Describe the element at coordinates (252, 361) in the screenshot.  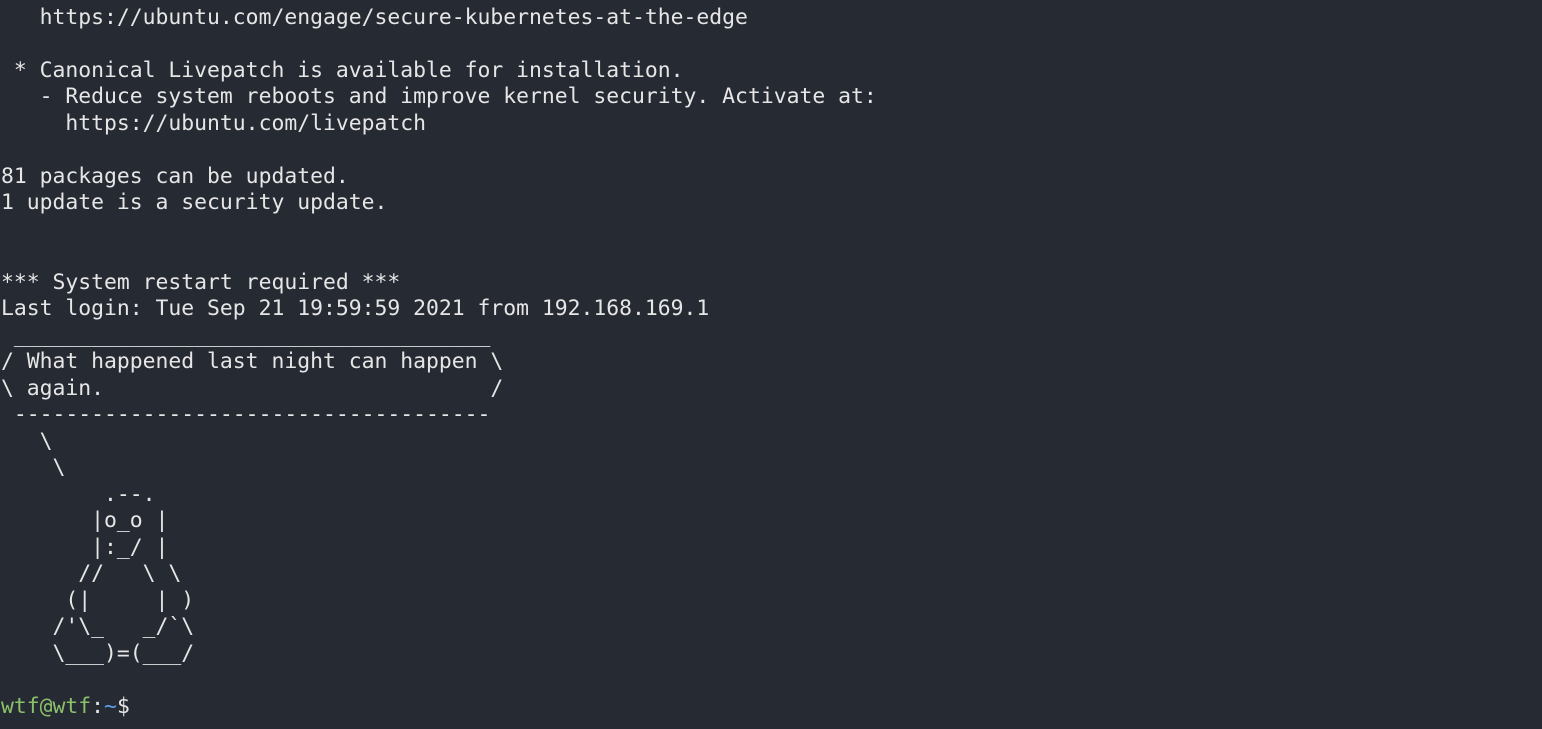
I see `output-line: / What happened last night can happen \` at that location.